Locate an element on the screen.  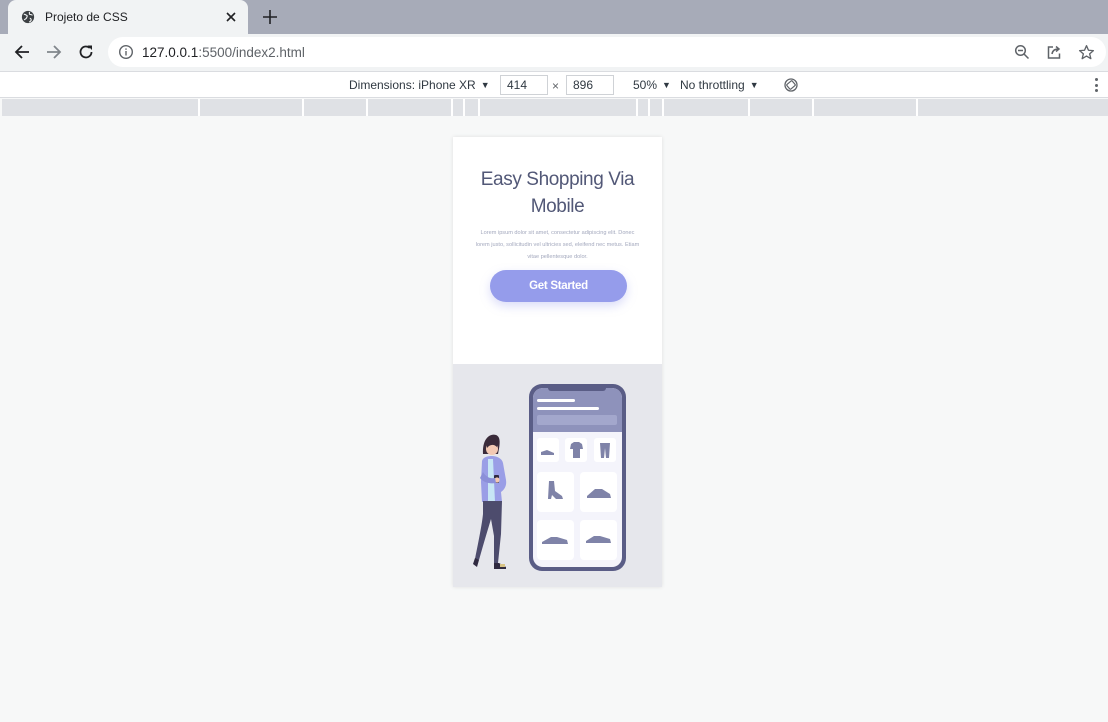
page-title: Easy Shopping Via Mobile is located at coordinates (557, 193).